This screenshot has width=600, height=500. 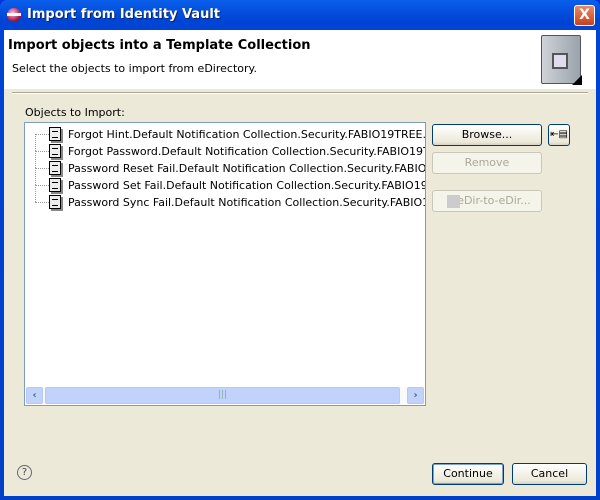 What do you see at coordinates (222, 395) in the screenshot?
I see `scrollbar-thumb: |||` at bounding box center [222, 395].